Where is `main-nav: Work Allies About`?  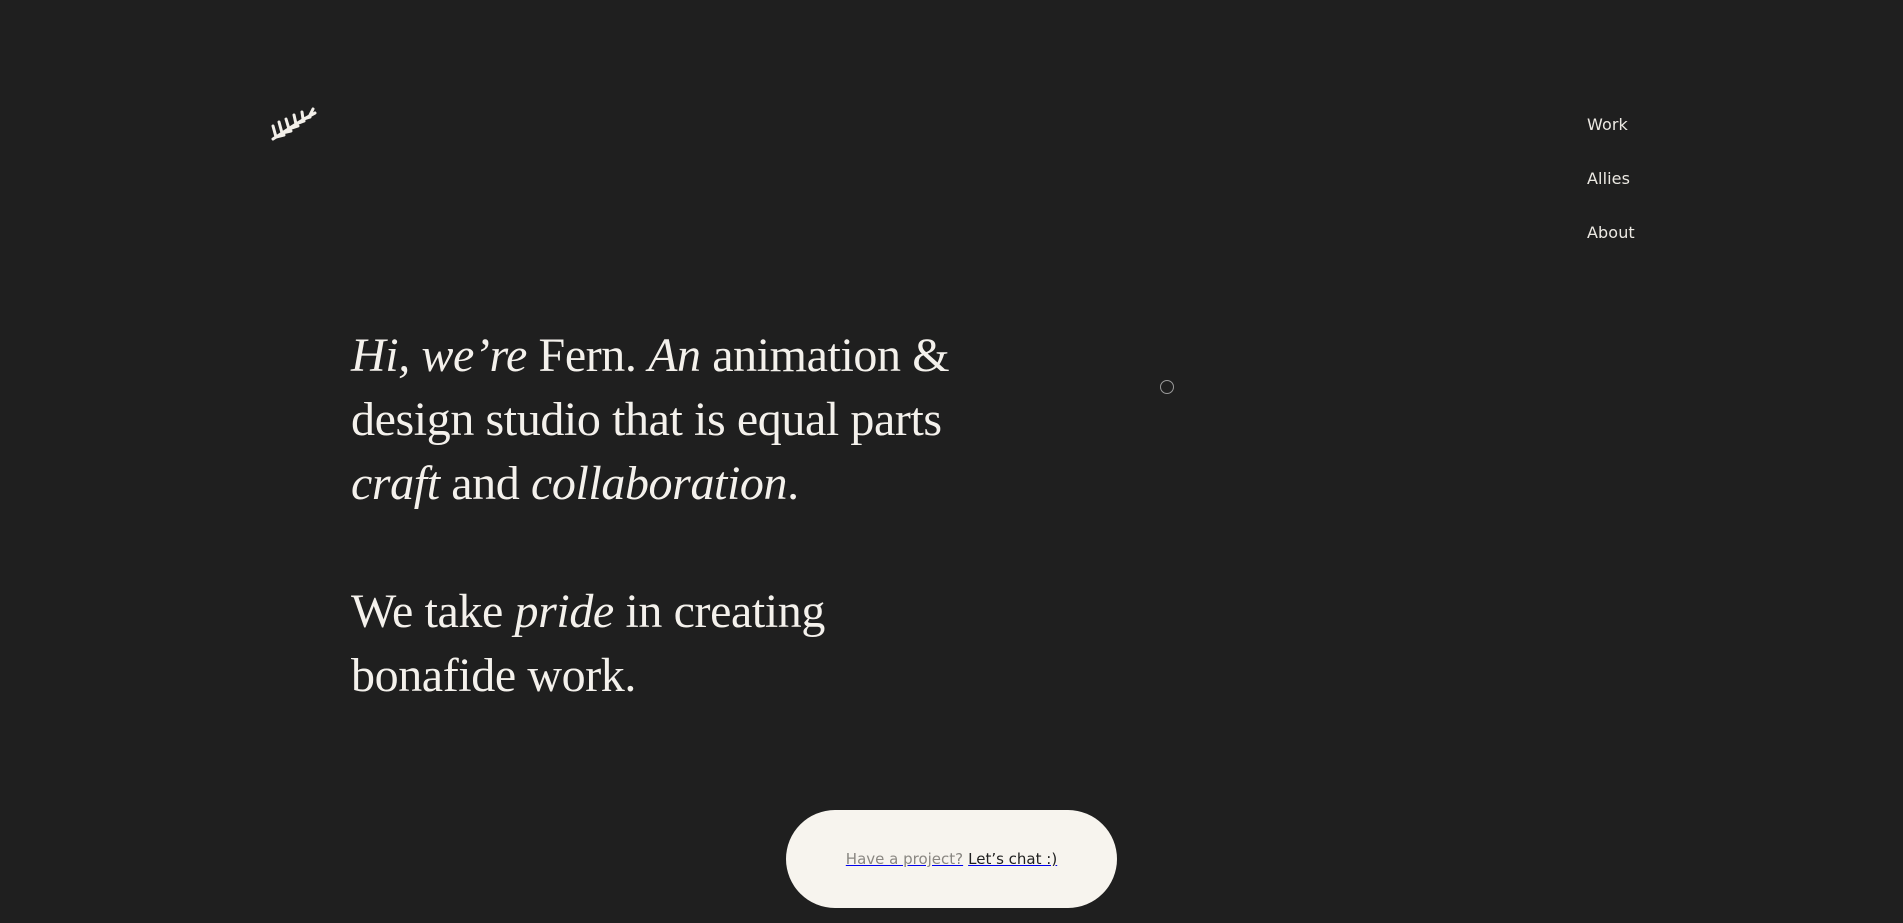 main-nav: Work Allies About is located at coordinates (1611, 179).